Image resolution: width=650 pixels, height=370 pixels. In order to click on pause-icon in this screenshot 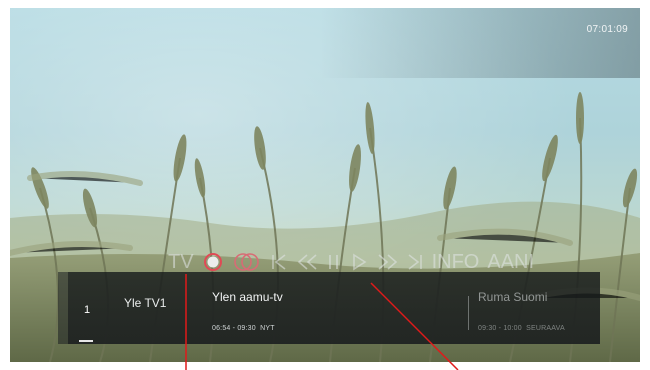, I will do `click(334, 262)`.